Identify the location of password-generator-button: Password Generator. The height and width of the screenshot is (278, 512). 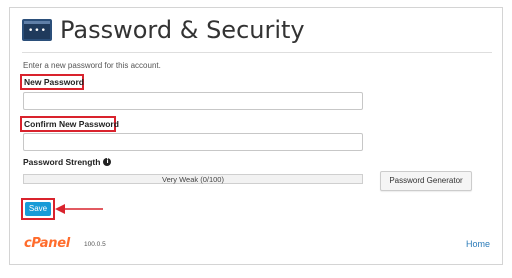
(426, 181).